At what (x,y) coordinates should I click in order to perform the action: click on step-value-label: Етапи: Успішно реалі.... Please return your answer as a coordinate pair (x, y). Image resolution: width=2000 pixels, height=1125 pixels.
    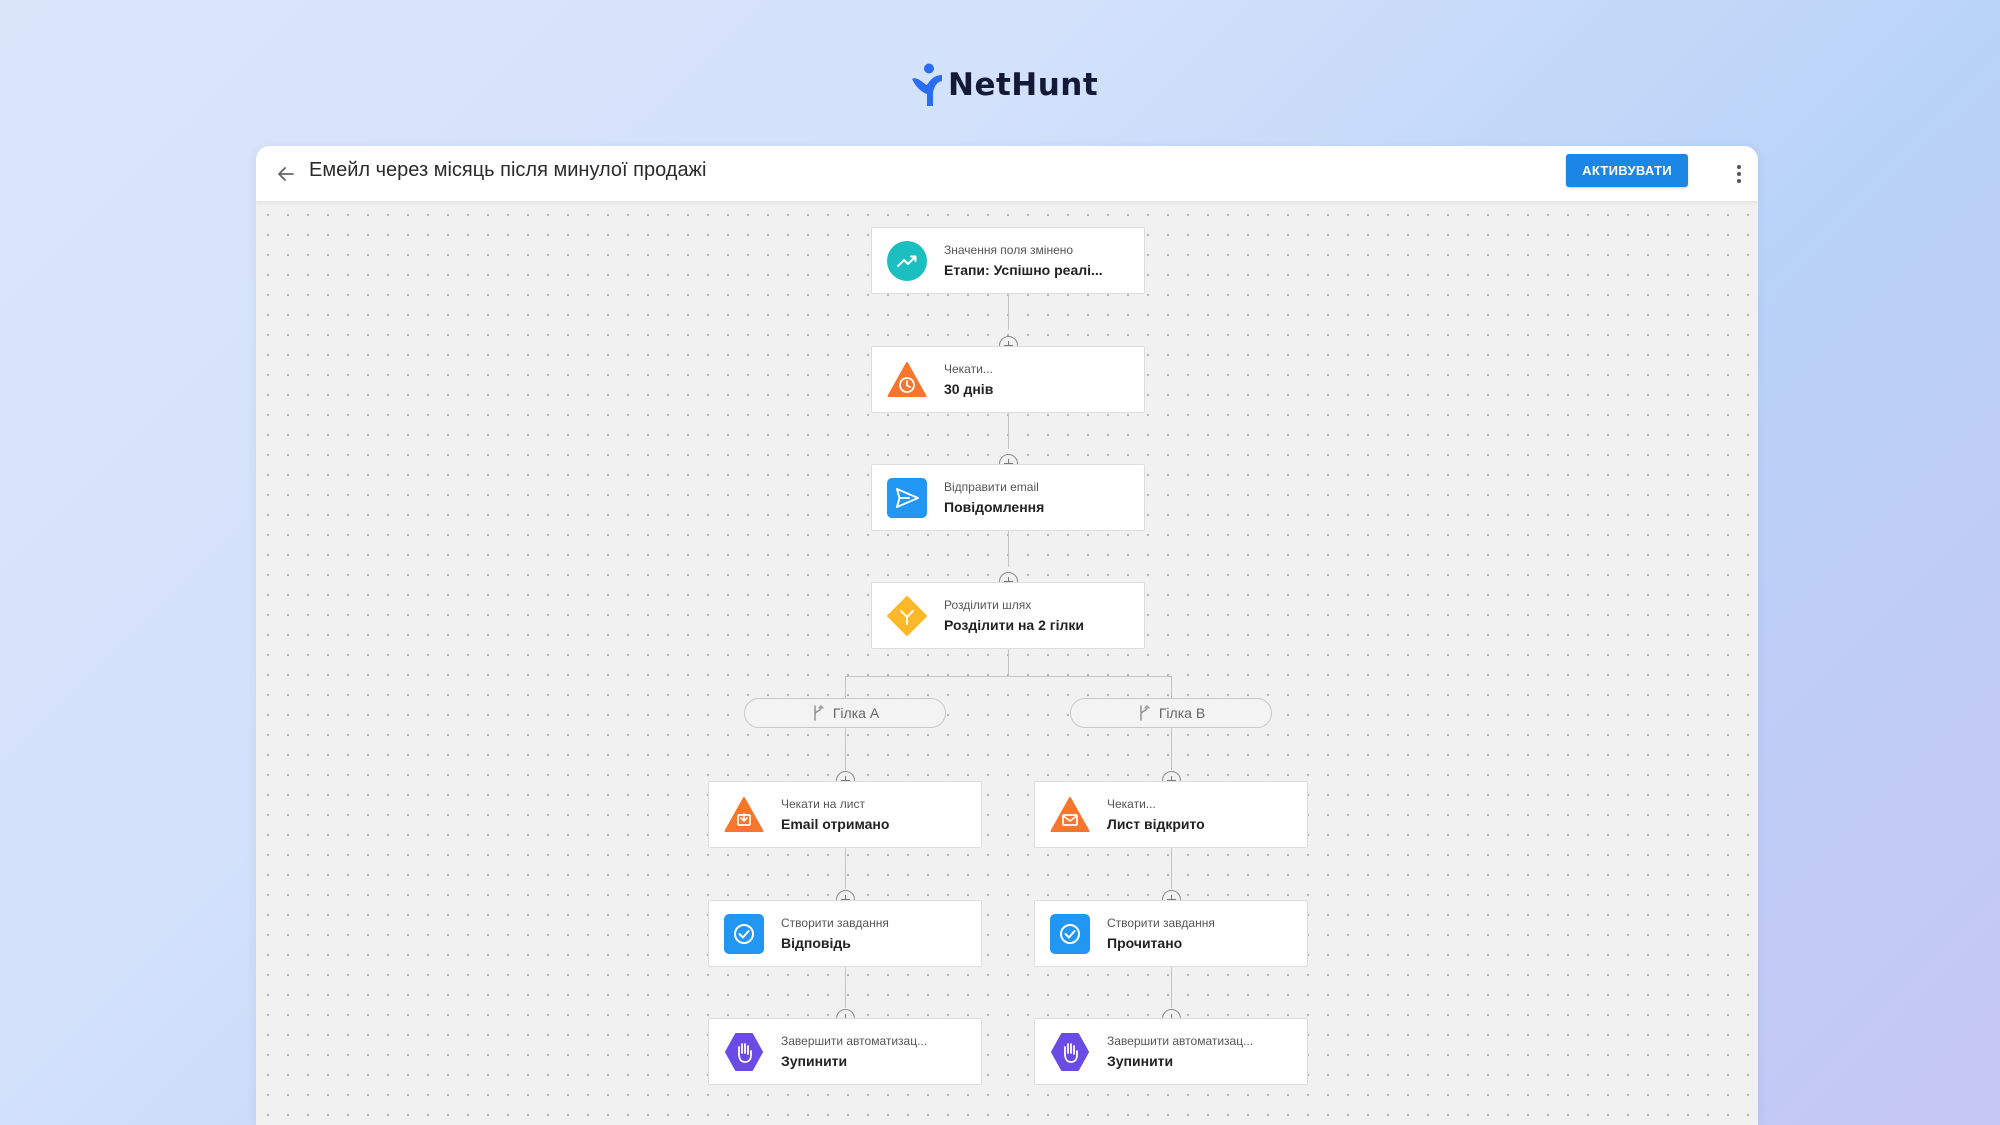
    Looking at the image, I should click on (1023, 270).